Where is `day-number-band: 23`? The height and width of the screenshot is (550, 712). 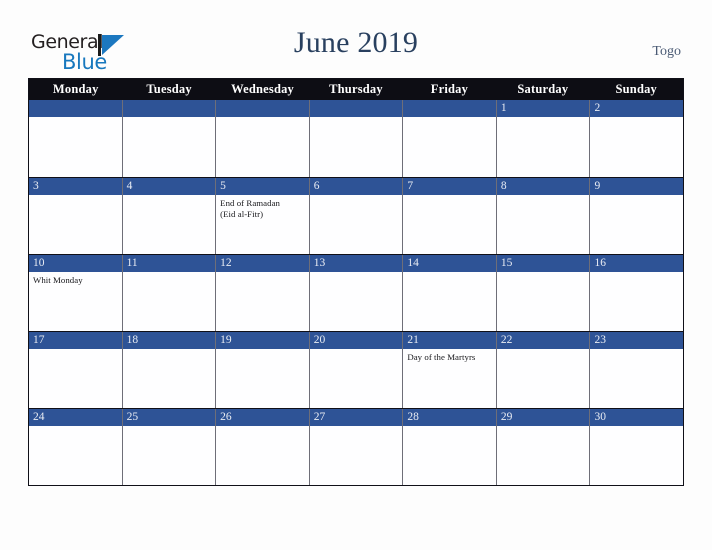 day-number-band: 23 is located at coordinates (637, 340).